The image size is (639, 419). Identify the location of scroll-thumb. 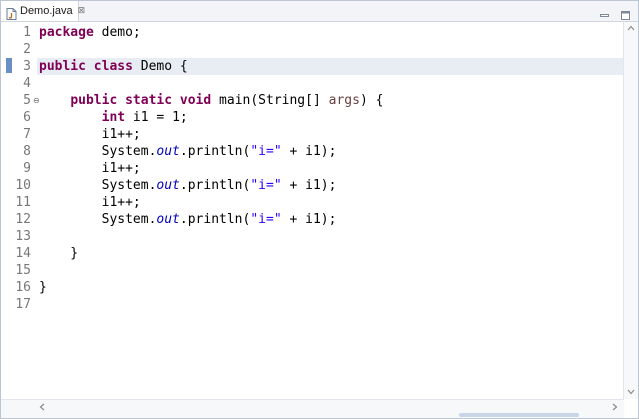
(519, 415).